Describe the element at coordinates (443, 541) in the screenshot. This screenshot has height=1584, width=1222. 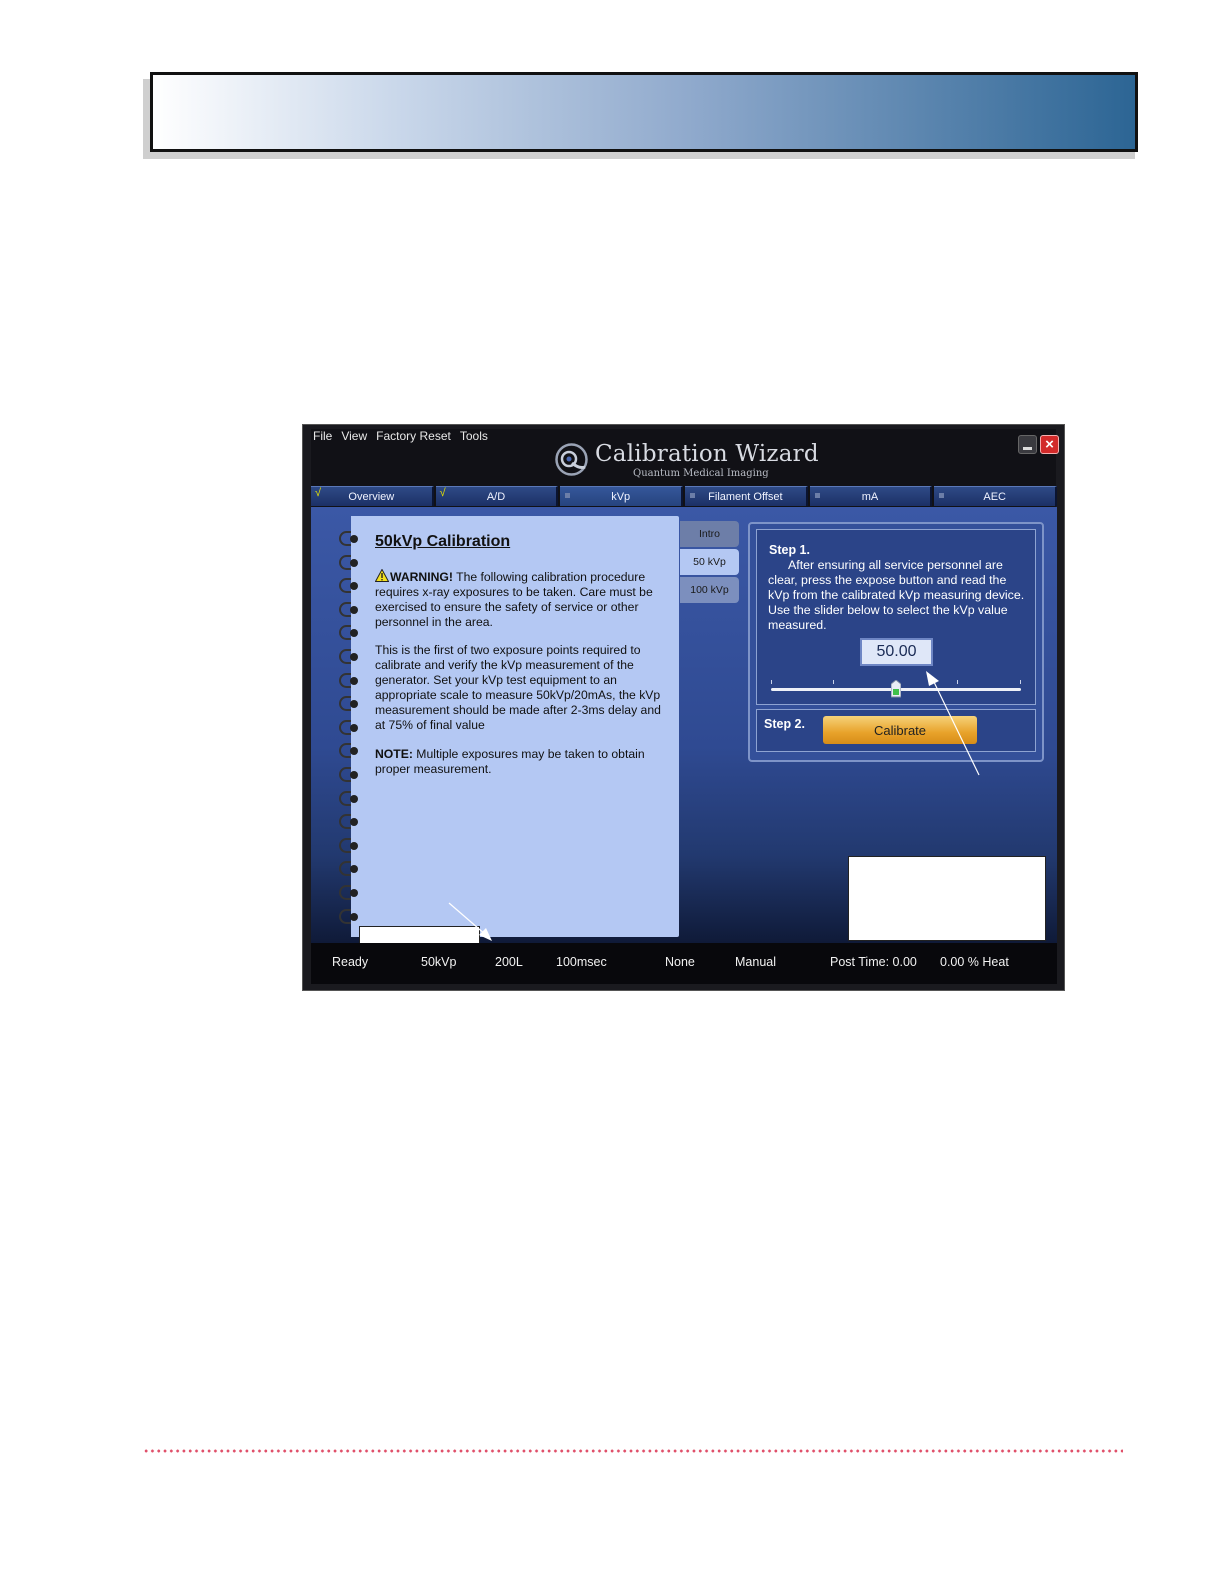
I see `notebook-title: 50kVp Calibration` at that location.